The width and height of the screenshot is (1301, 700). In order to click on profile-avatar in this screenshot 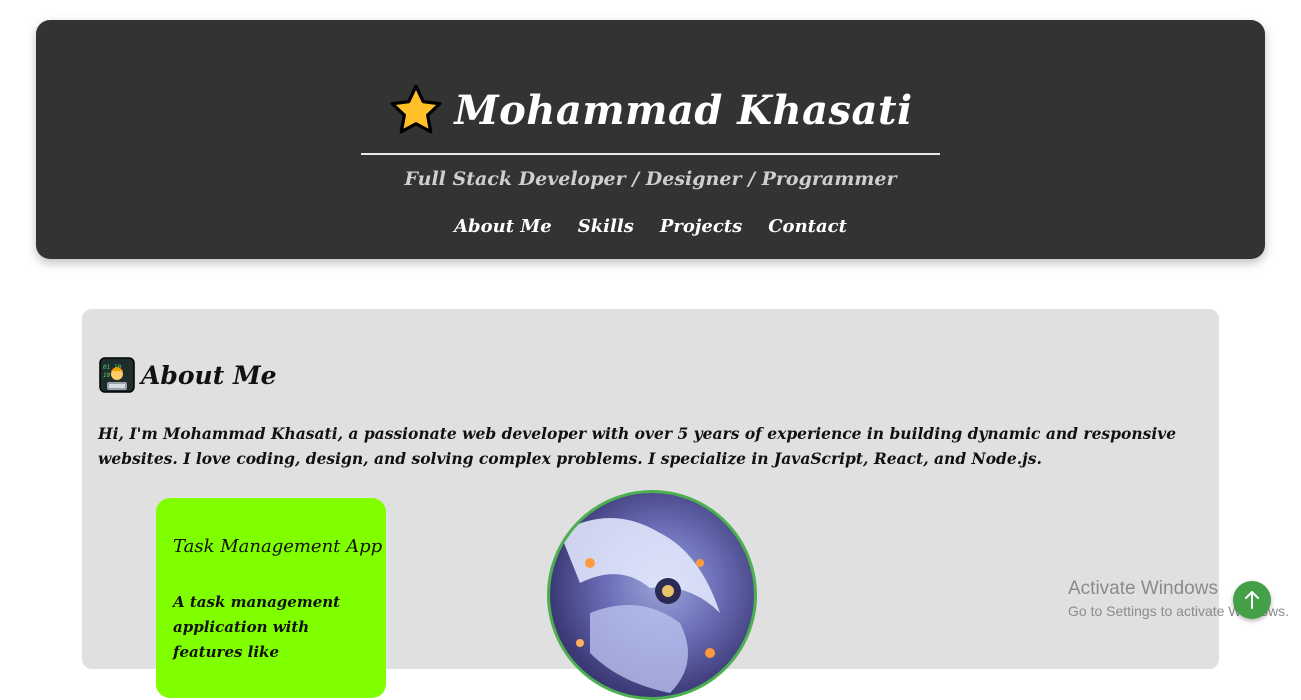, I will do `click(652, 595)`.